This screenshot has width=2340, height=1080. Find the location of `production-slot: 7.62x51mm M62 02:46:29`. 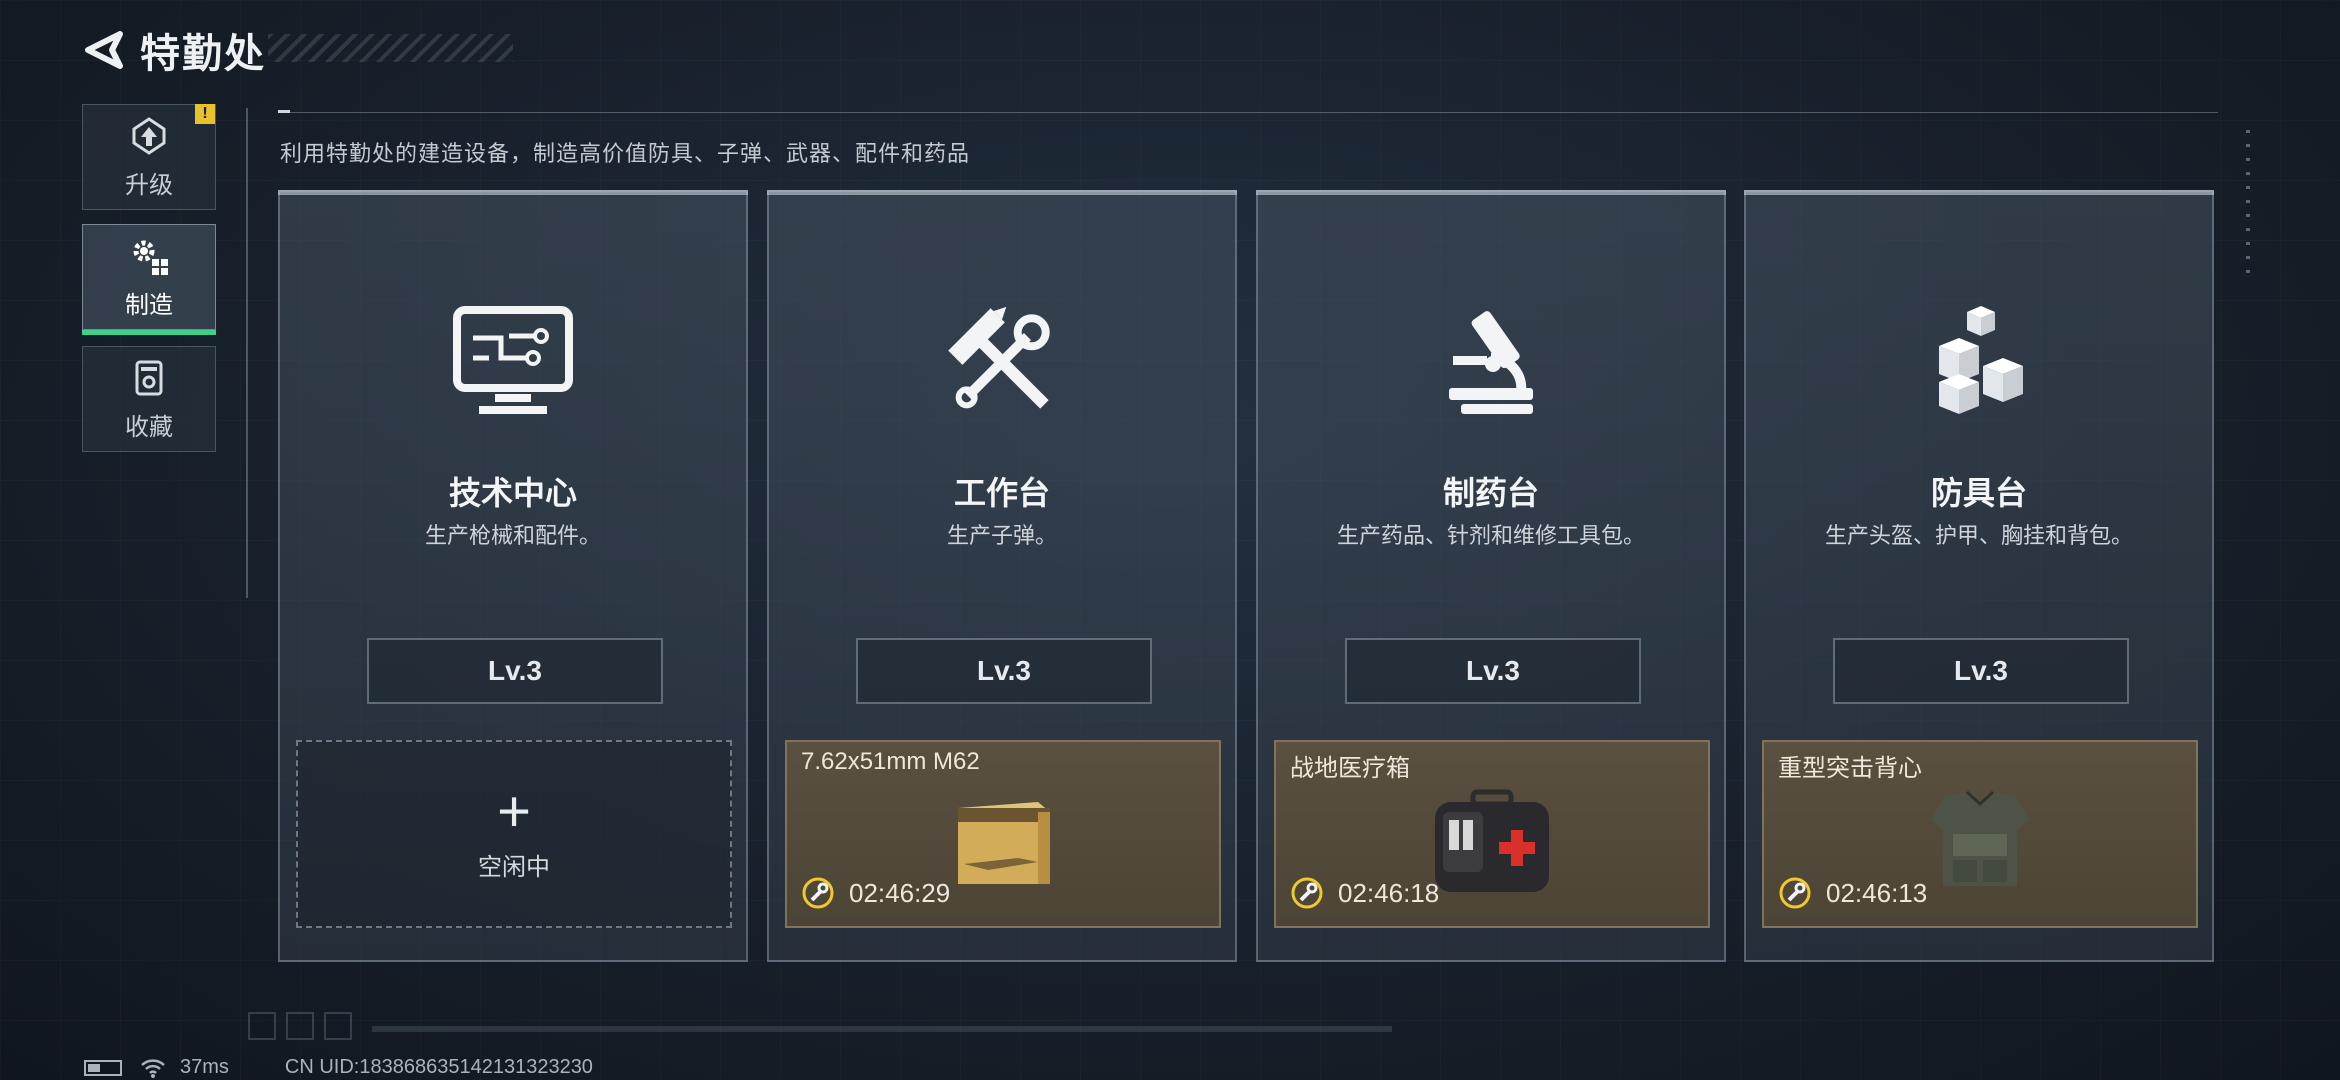

production-slot: 7.62x51mm M62 02:46:29 is located at coordinates (1003, 834).